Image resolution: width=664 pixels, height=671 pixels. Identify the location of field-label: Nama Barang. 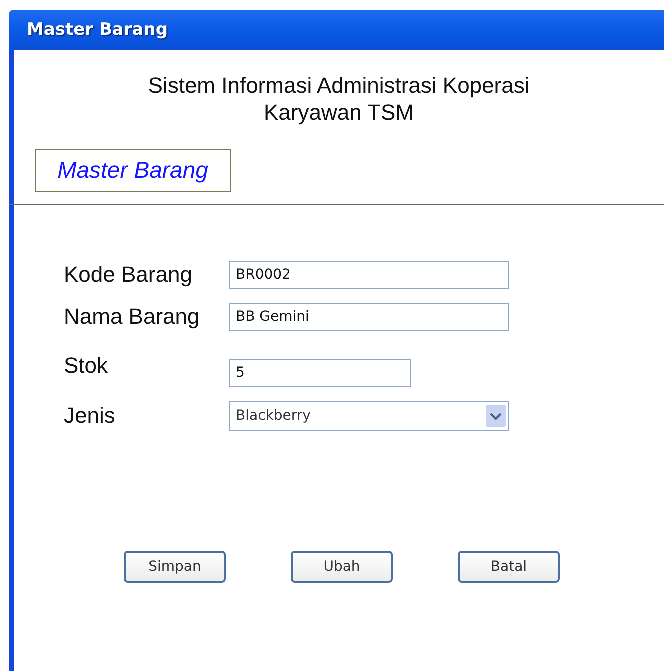
(132, 317).